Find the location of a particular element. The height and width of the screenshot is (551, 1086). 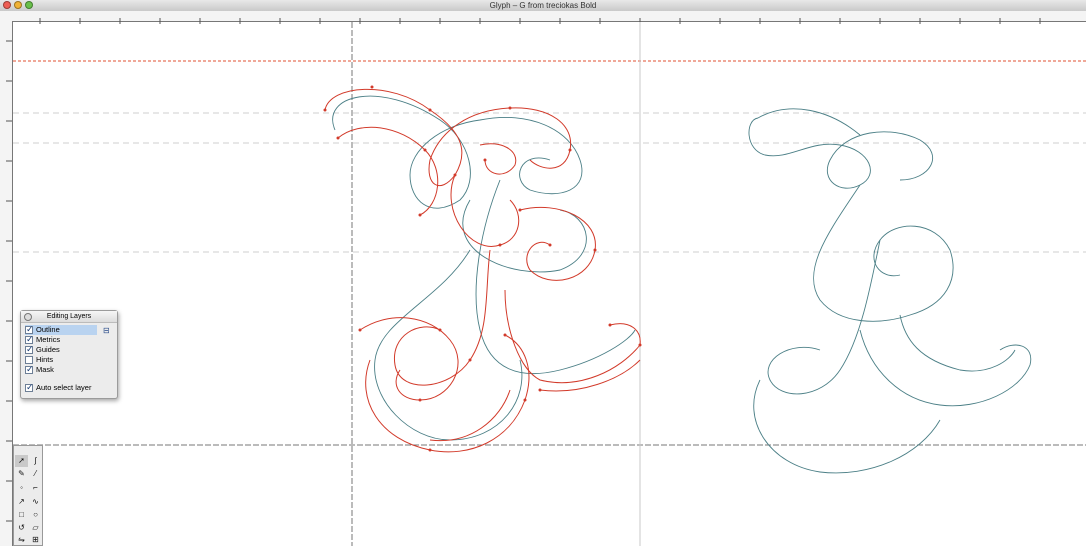

layer-row-mask: Mask is located at coordinates (39, 369).